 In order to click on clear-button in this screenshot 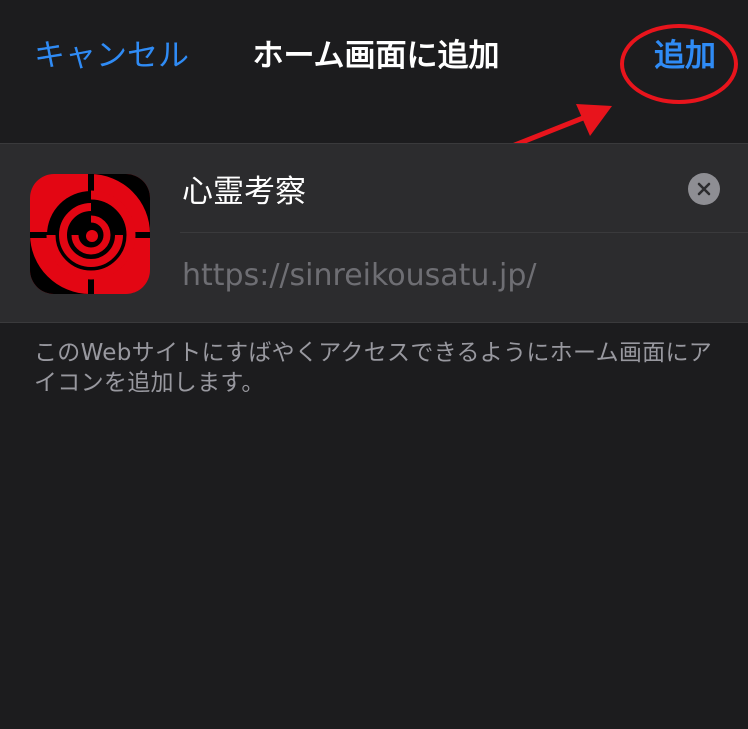, I will do `click(704, 189)`.